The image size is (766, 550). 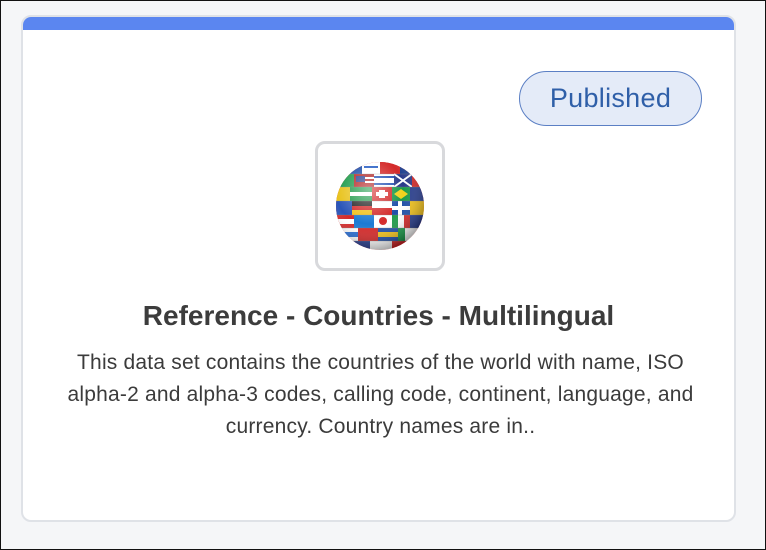 I want to click on status-badge: Published, so click(x=610, y=98).